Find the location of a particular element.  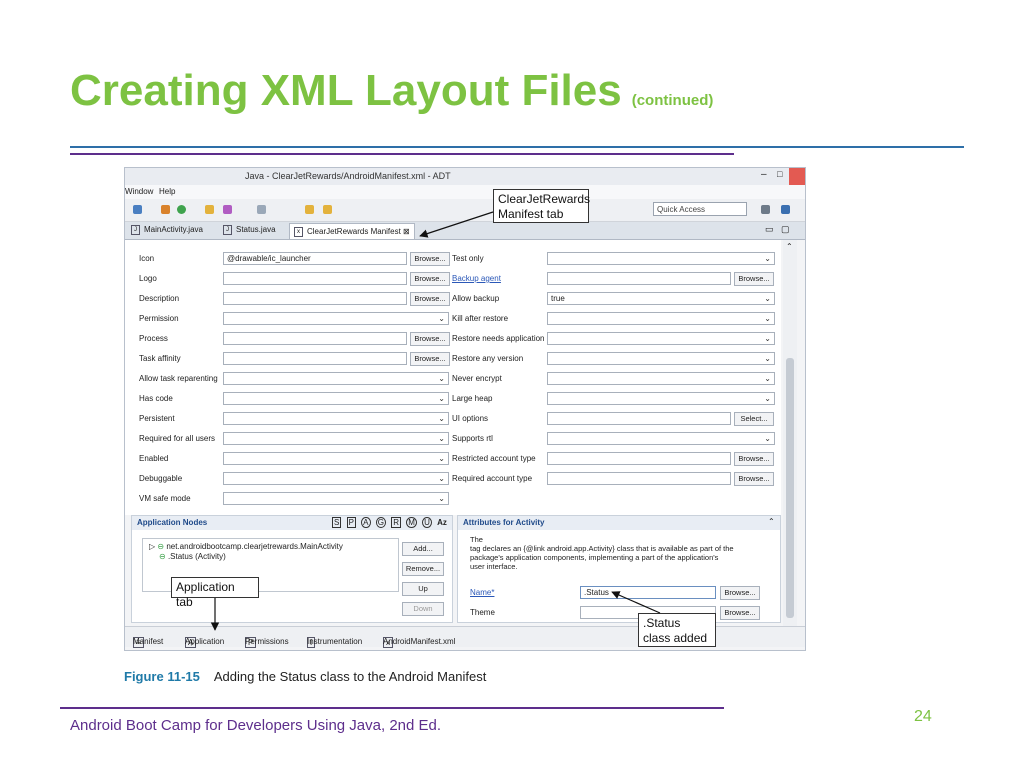

figure-number: Figure 11-15 is located at coordinates (162, 676).